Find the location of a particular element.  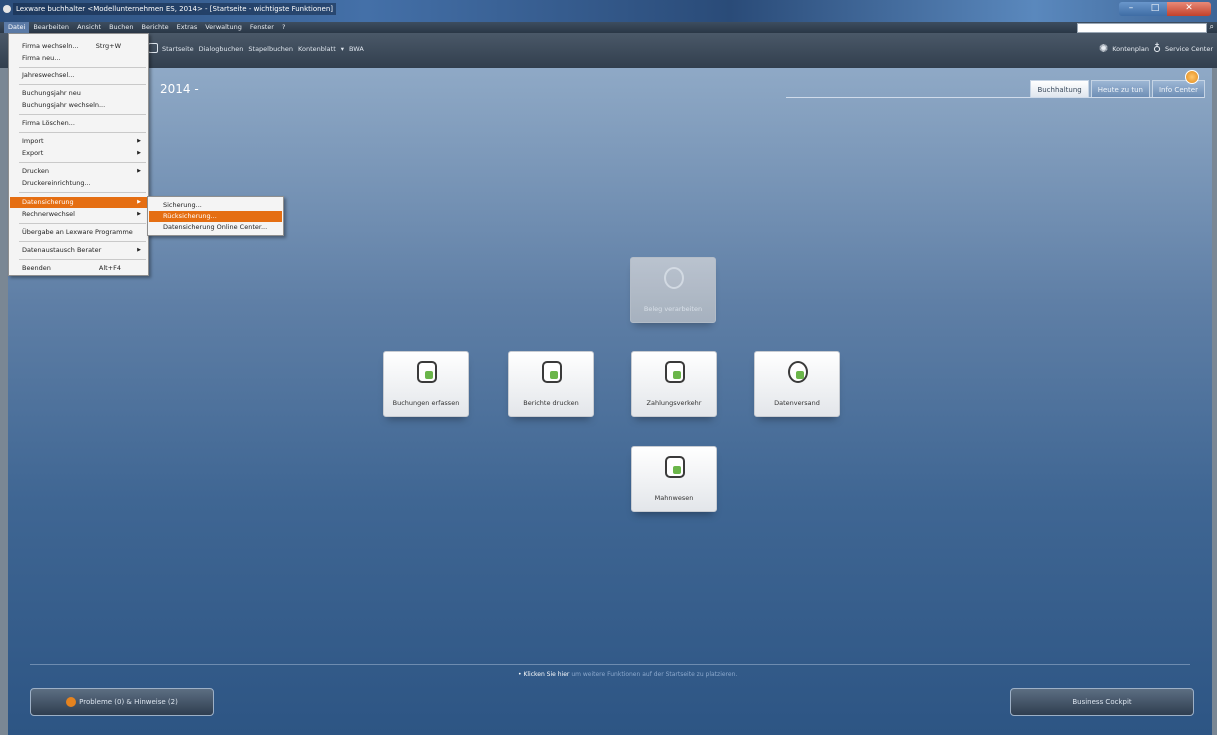

tile-label: Datenversand is located at coordinates (797, 403).